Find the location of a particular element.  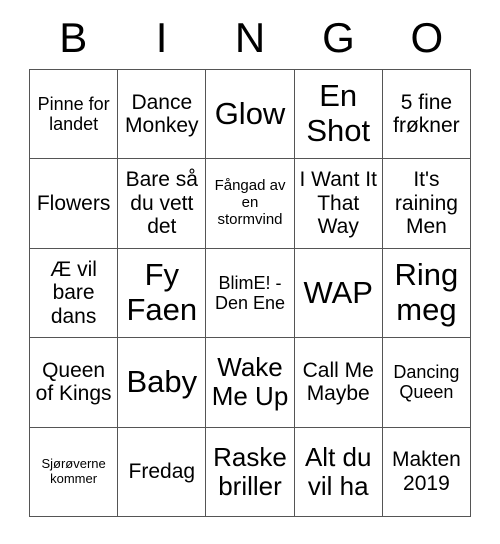

bingo-cell: Fångad av en stormvind is located at coordinates (250, 204).